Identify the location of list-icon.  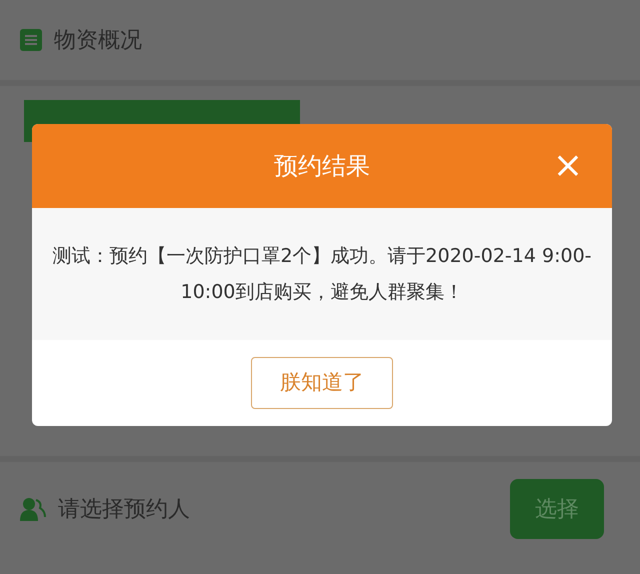
(31, 40).